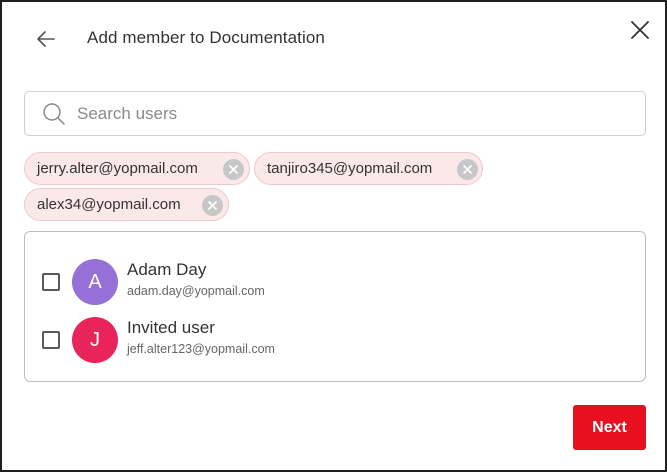  What do you see at coordinates (206, 37) in the screenshot?
I see `dialog-title: Add member to Documentation` at bounding box center [206, 37].